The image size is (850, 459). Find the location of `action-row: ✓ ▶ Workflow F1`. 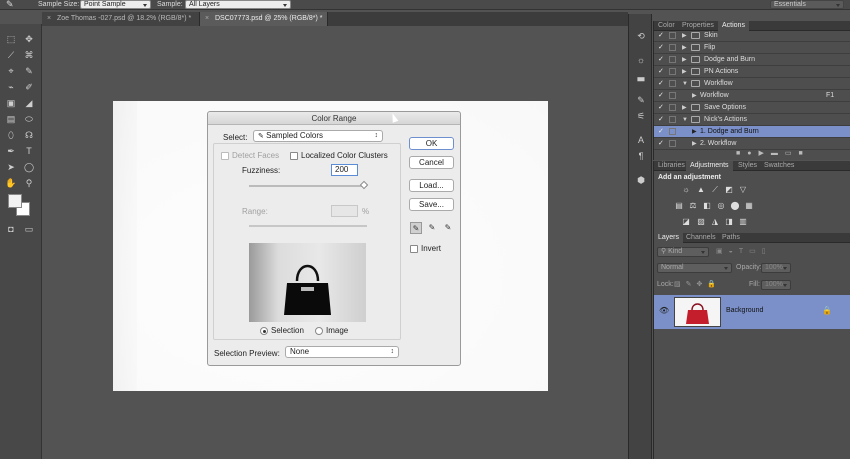

action-row: ✓ ▶ Workflow F1 is located at coordinates (752, 96).